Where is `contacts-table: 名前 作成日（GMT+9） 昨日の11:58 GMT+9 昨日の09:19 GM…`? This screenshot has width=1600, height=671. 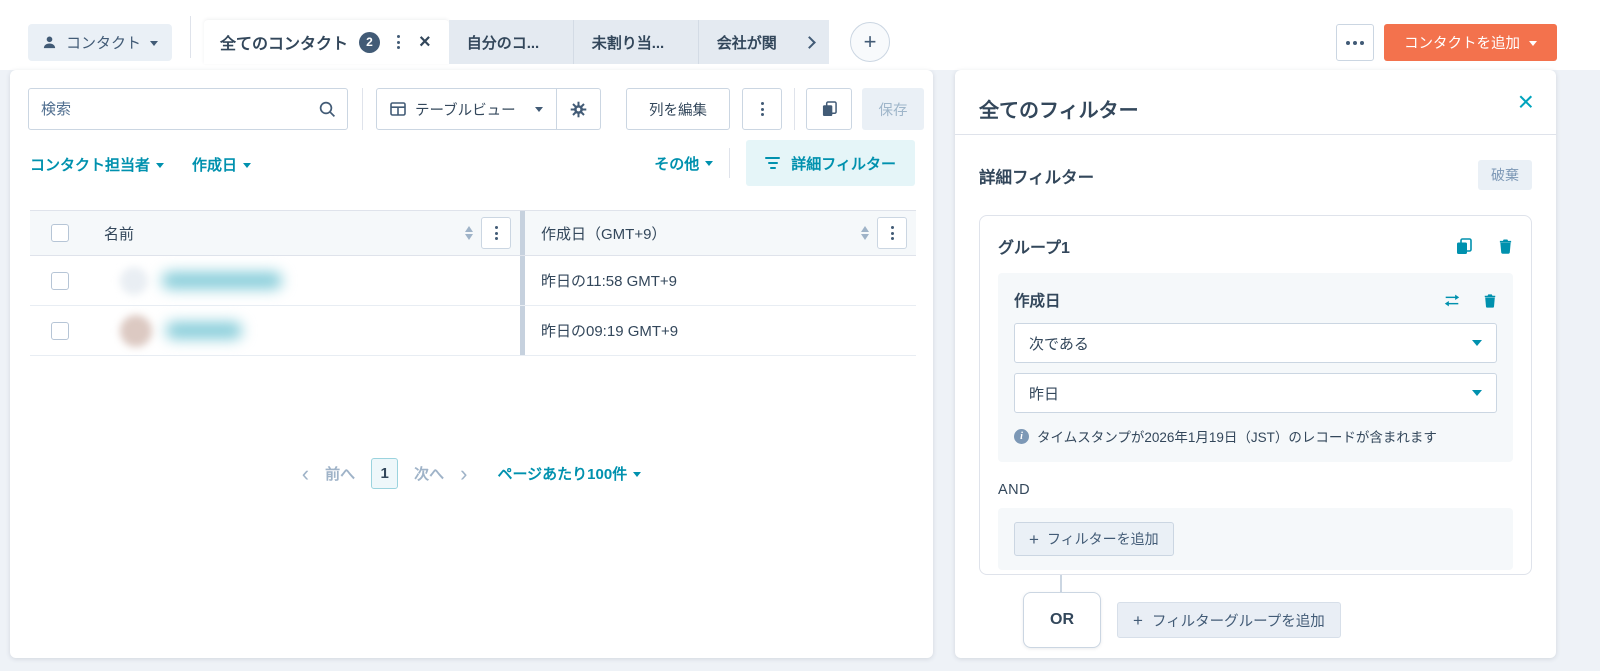
contacts-table: 名前 作成日（GMT+9） 昨日の11:58 GMT+9 昨日の09:19 GM… is located at coordinates (473, 283).